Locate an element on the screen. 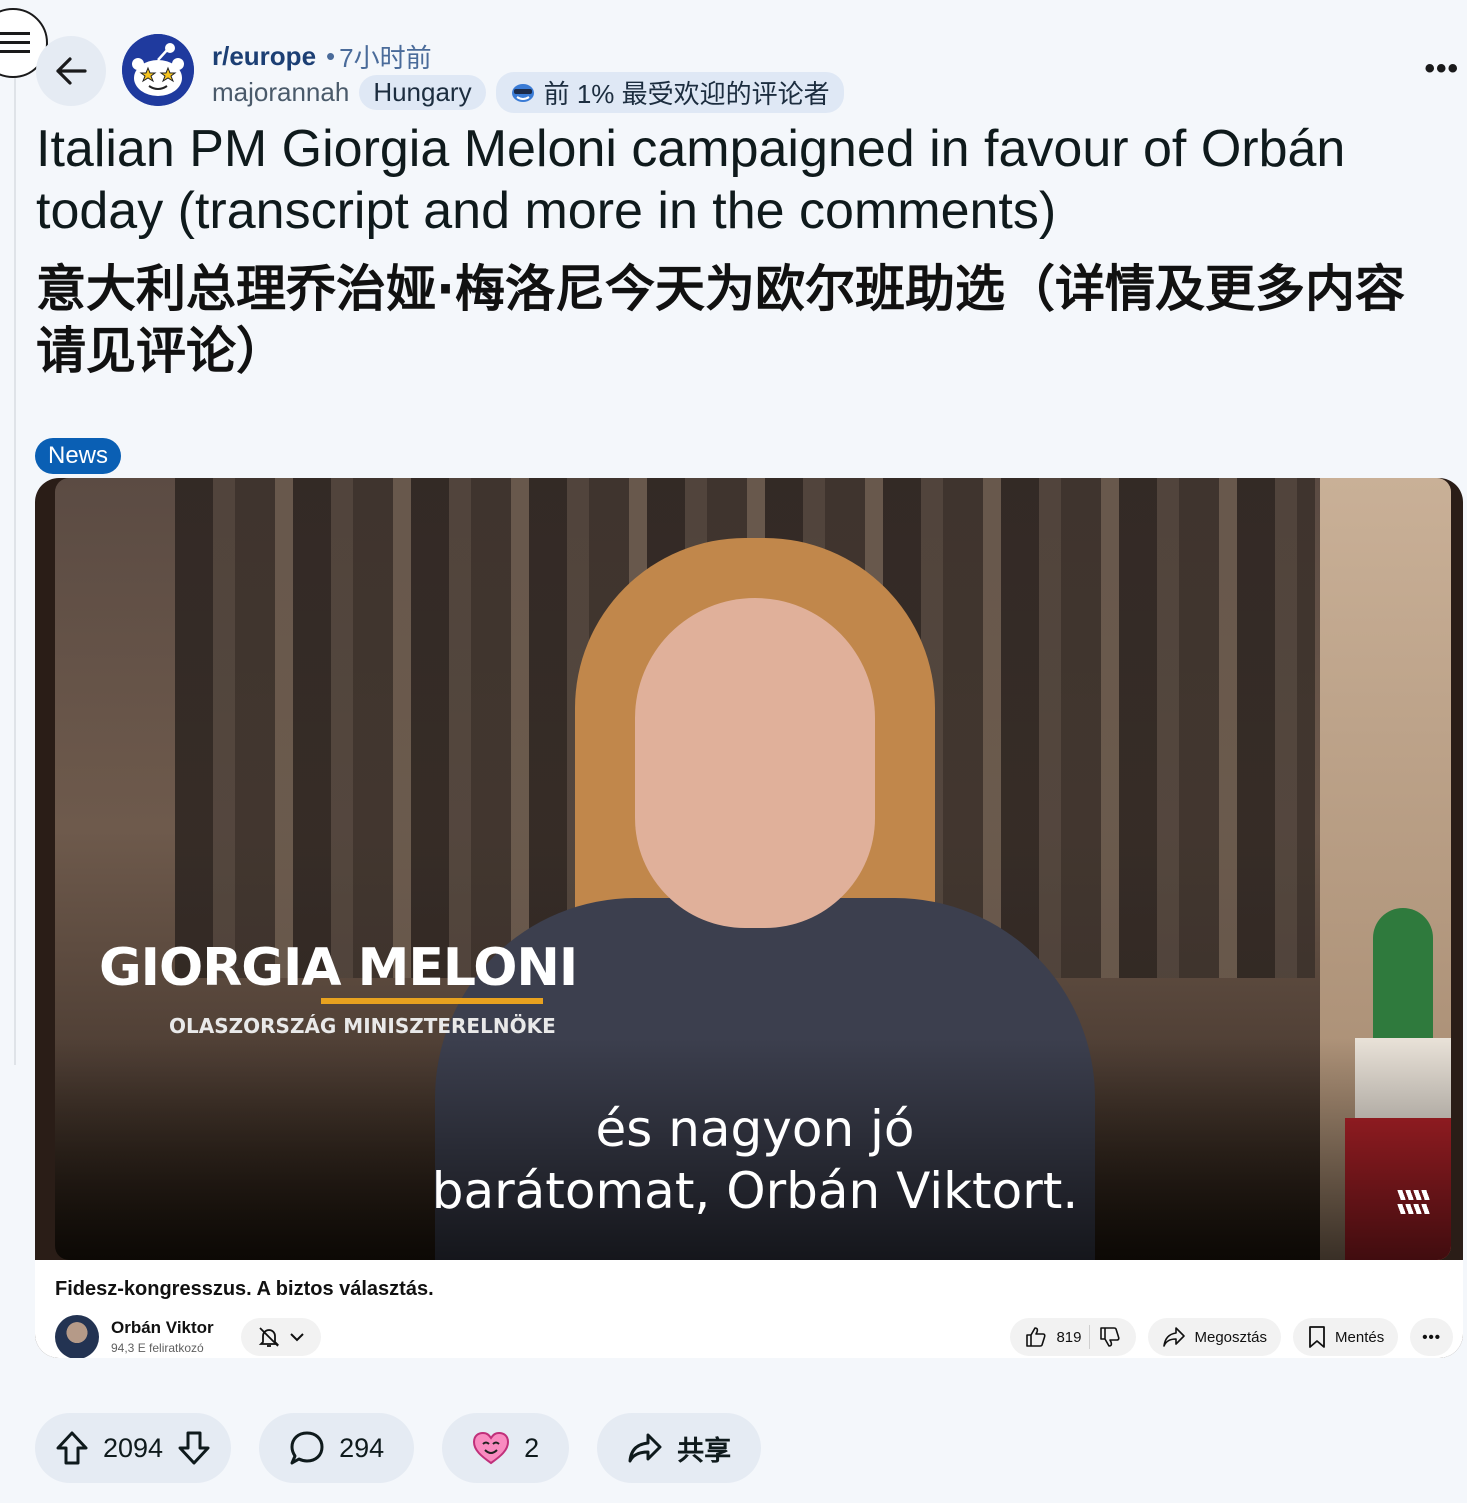 The image size is (1467, 1503). lower-third-role: OLASZORSZÁG MINISZTERELNÖKE is located at coordinates (362, 1026).